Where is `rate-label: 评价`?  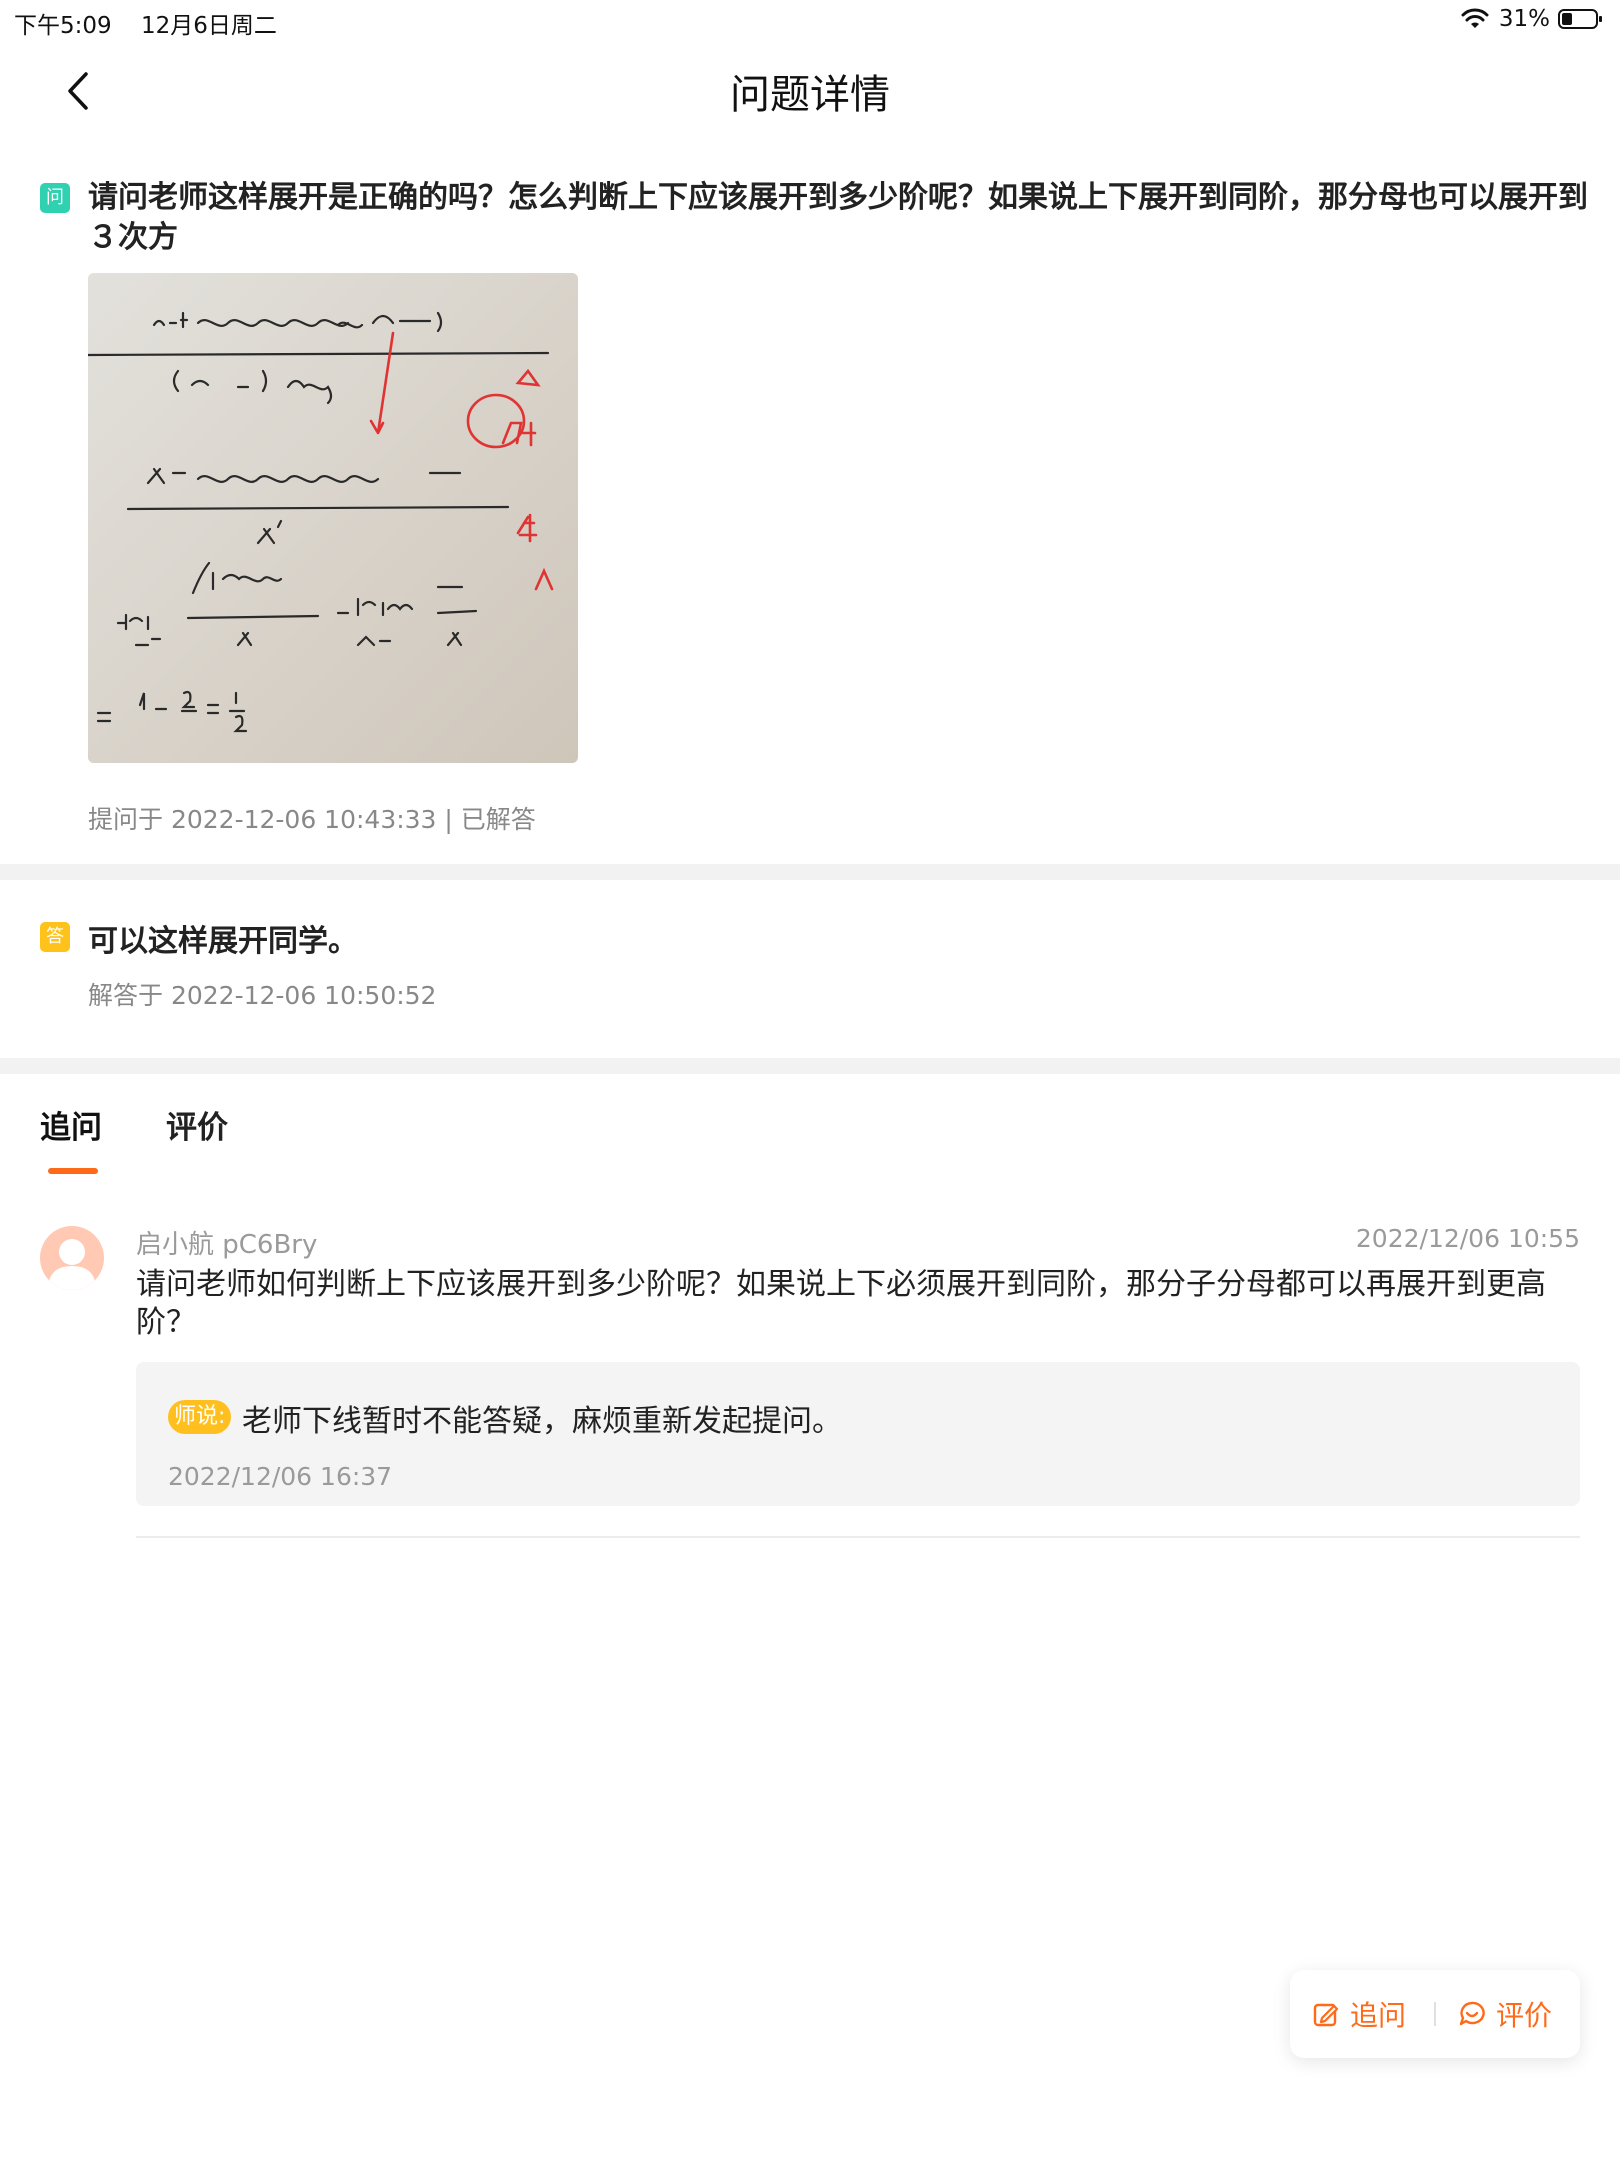
rate-label: 评价 is located at coordinates (1524, 2015).